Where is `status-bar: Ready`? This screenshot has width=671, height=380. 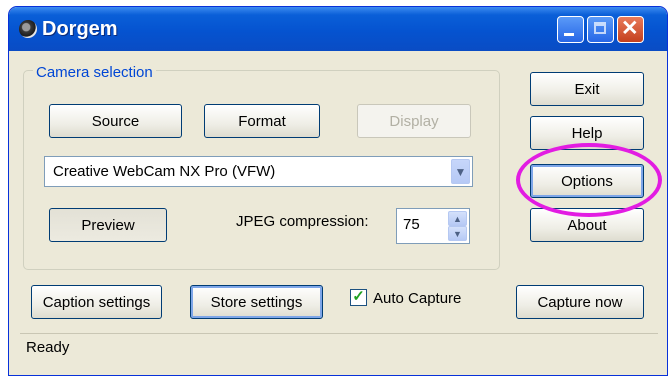 status-bar: Ready is located at coordinates (339, 348).